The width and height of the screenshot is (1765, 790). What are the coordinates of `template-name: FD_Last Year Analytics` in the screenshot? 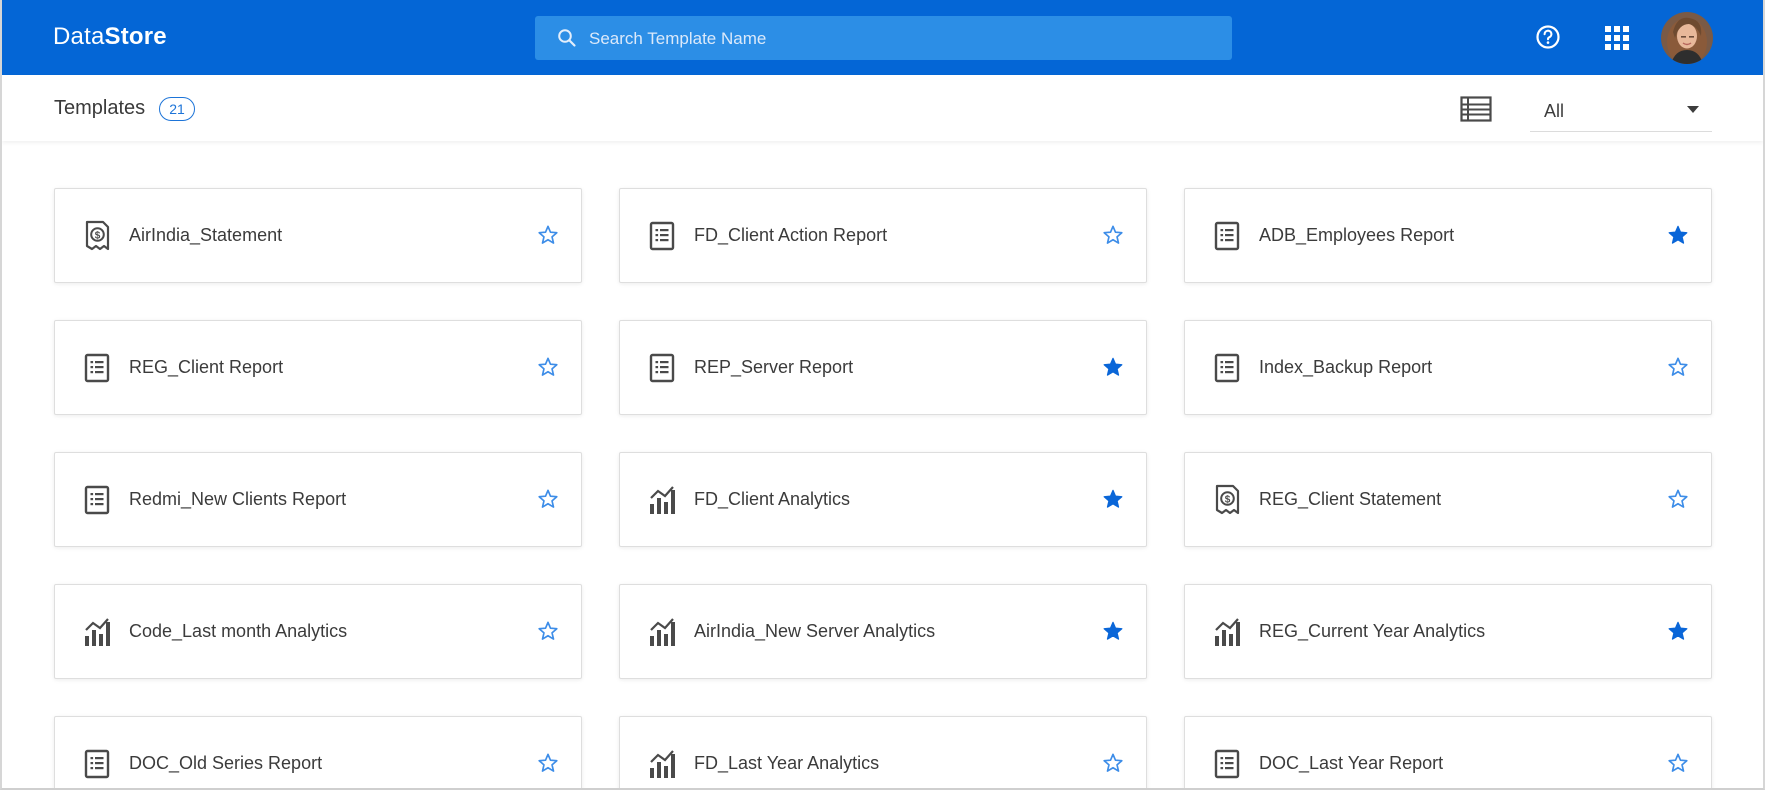 It's located at (787, 763).